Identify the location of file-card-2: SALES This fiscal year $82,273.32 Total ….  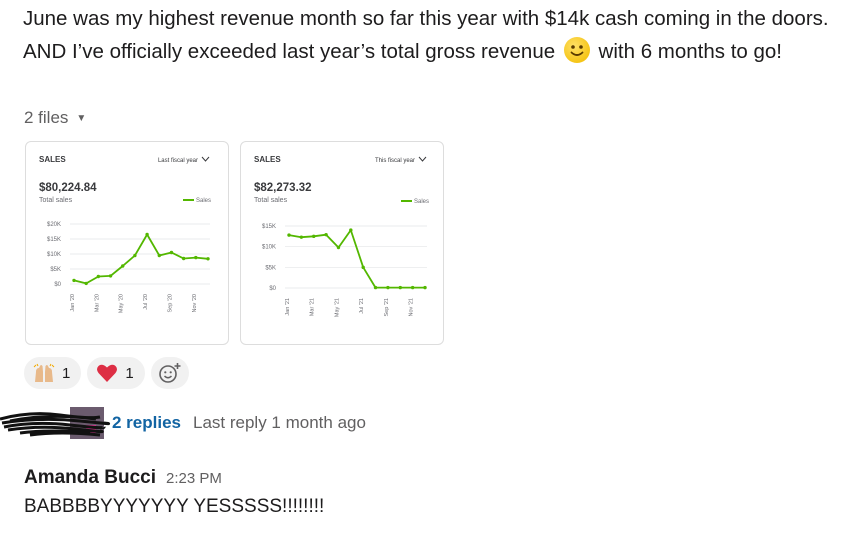
(342, 243).